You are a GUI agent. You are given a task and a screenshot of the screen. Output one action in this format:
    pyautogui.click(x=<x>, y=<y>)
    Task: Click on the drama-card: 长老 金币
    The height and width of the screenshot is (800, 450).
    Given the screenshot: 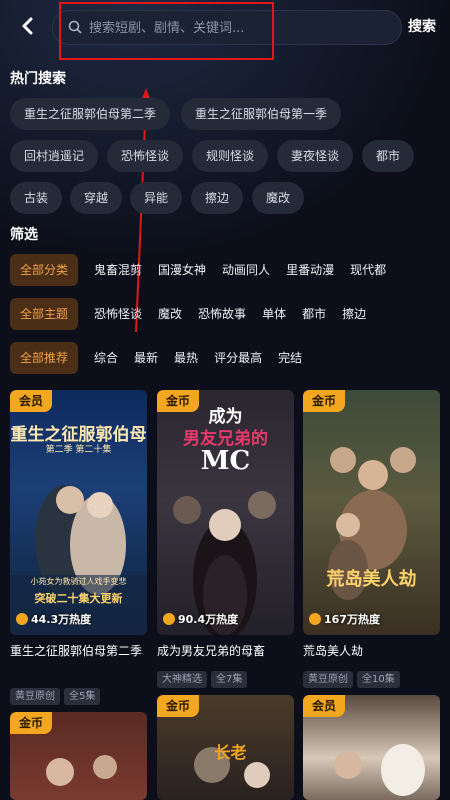 What is the action you would take?
    pyautogui.click(x=225, y=747)
    